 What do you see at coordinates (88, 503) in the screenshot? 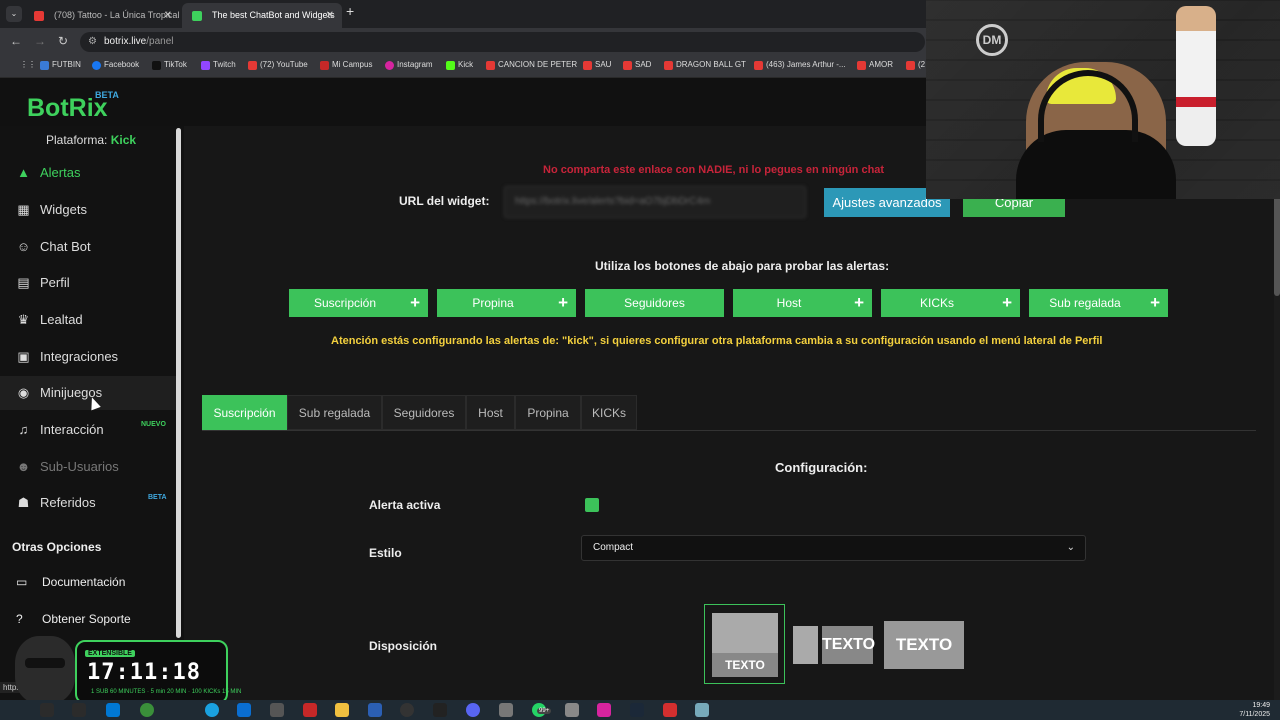
I see `sidebar-item-referidos: ☗ Referidos BETA` at bounding box center [88, 503].